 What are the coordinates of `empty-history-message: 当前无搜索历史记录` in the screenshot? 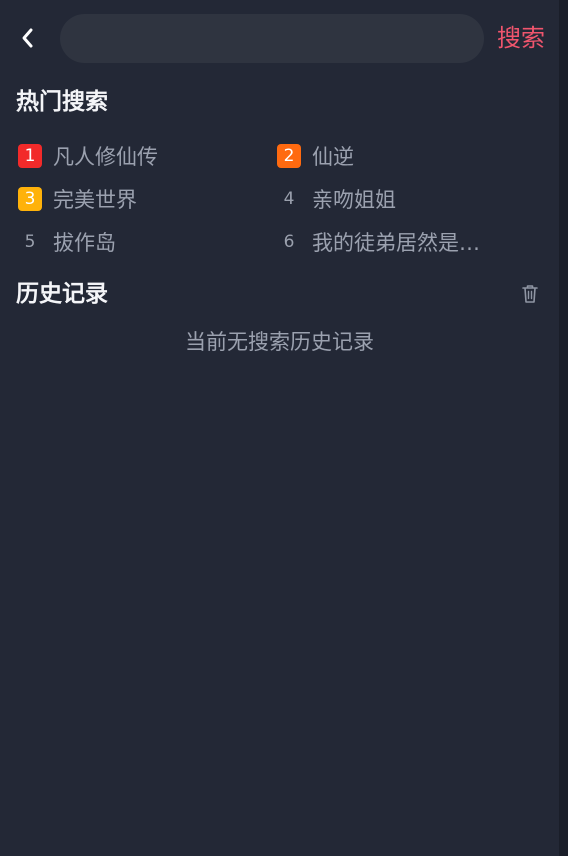 It's located at (279, 342).